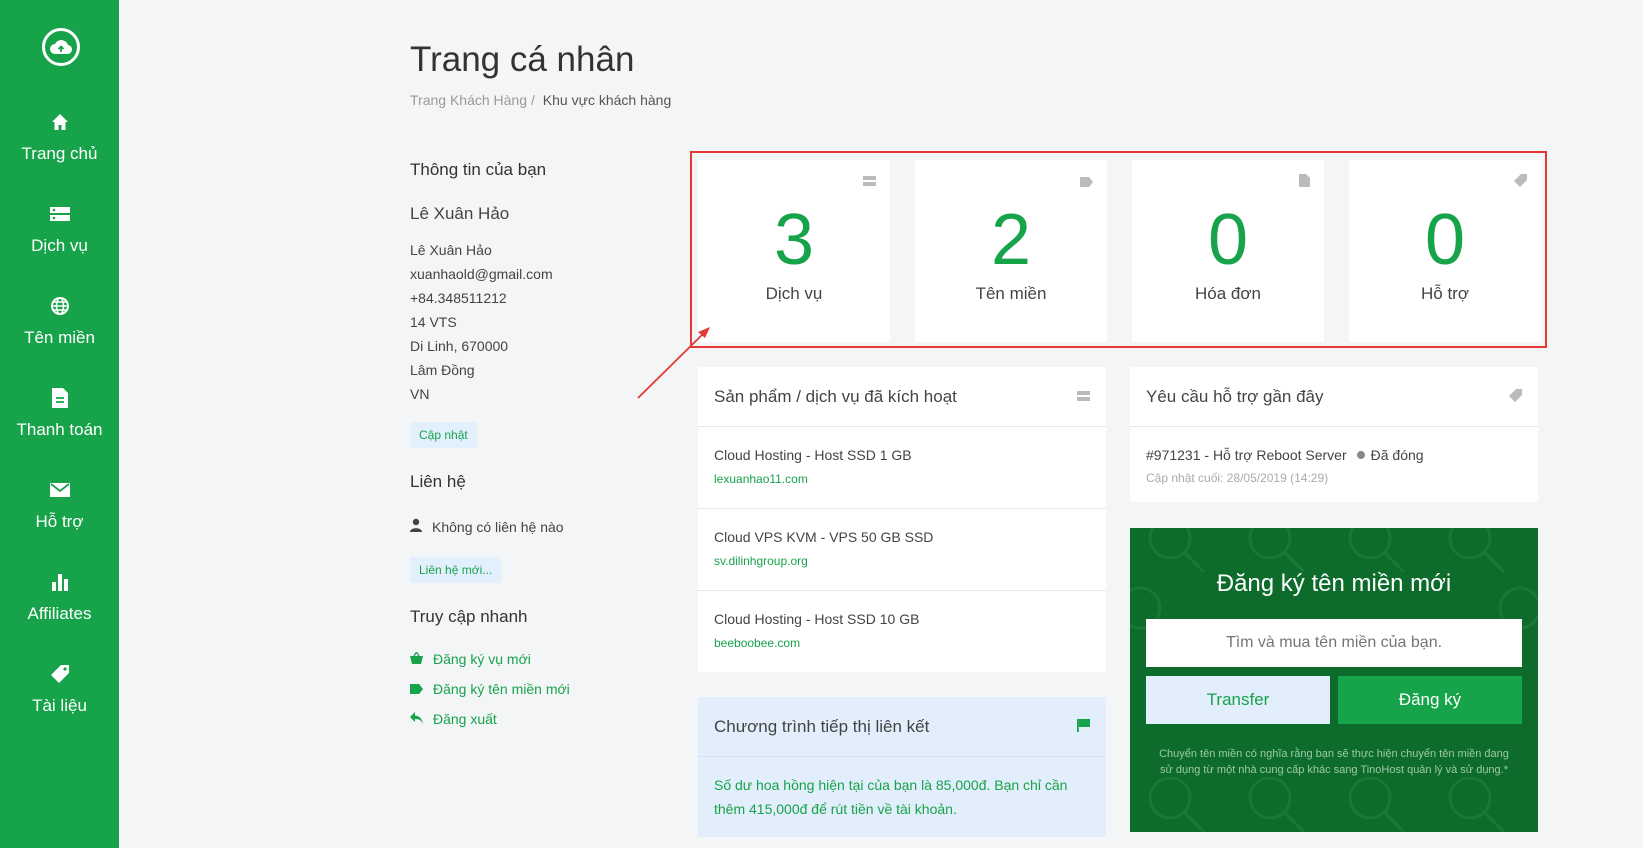 This screenshot has width=1643, height=848. Describe the element at coordinates (59, 613) in the screenshot. I see `sidebar-item-label: Affiliates` at that location.